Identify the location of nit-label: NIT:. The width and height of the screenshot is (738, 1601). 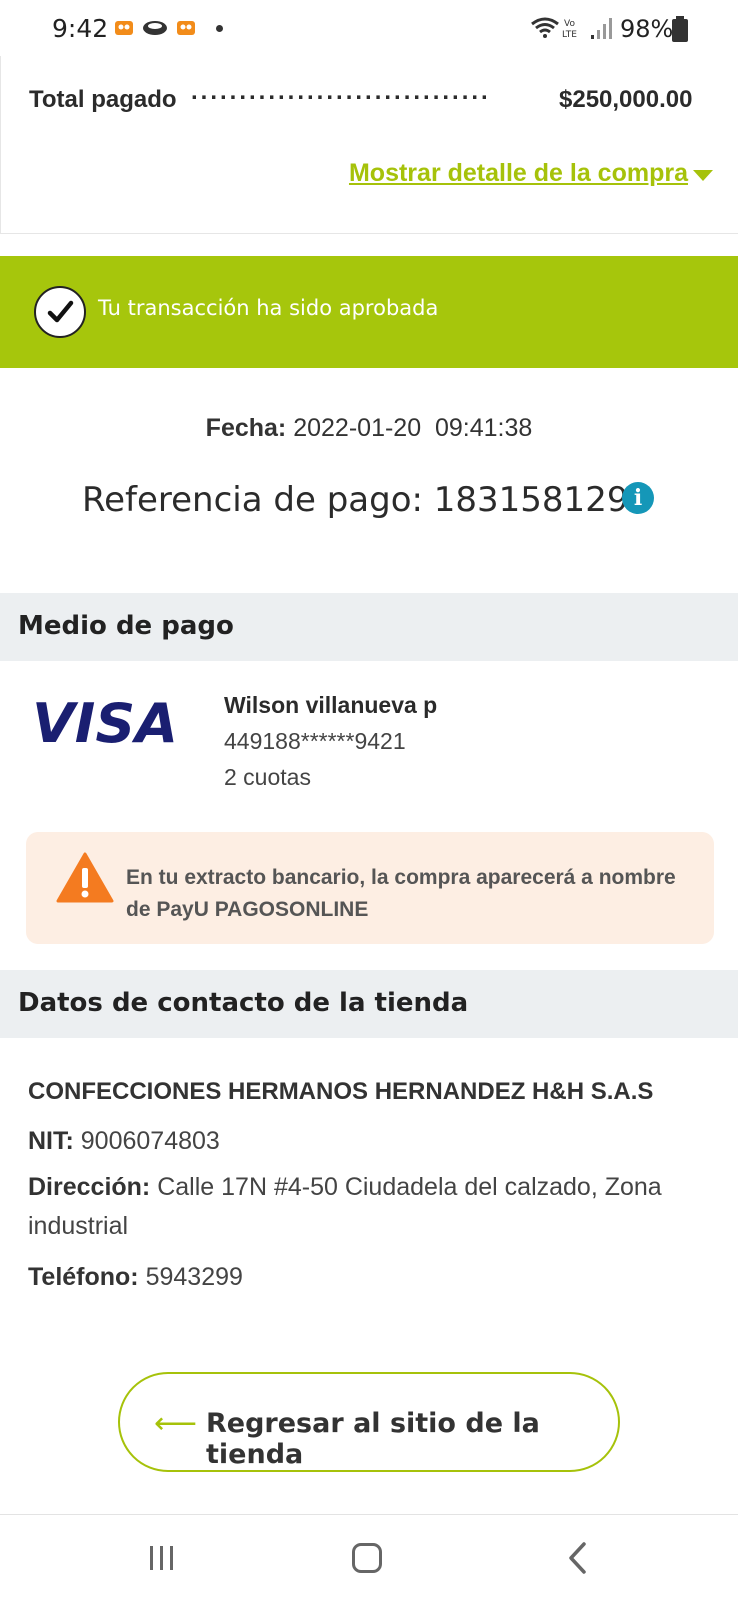
(51, 1141).